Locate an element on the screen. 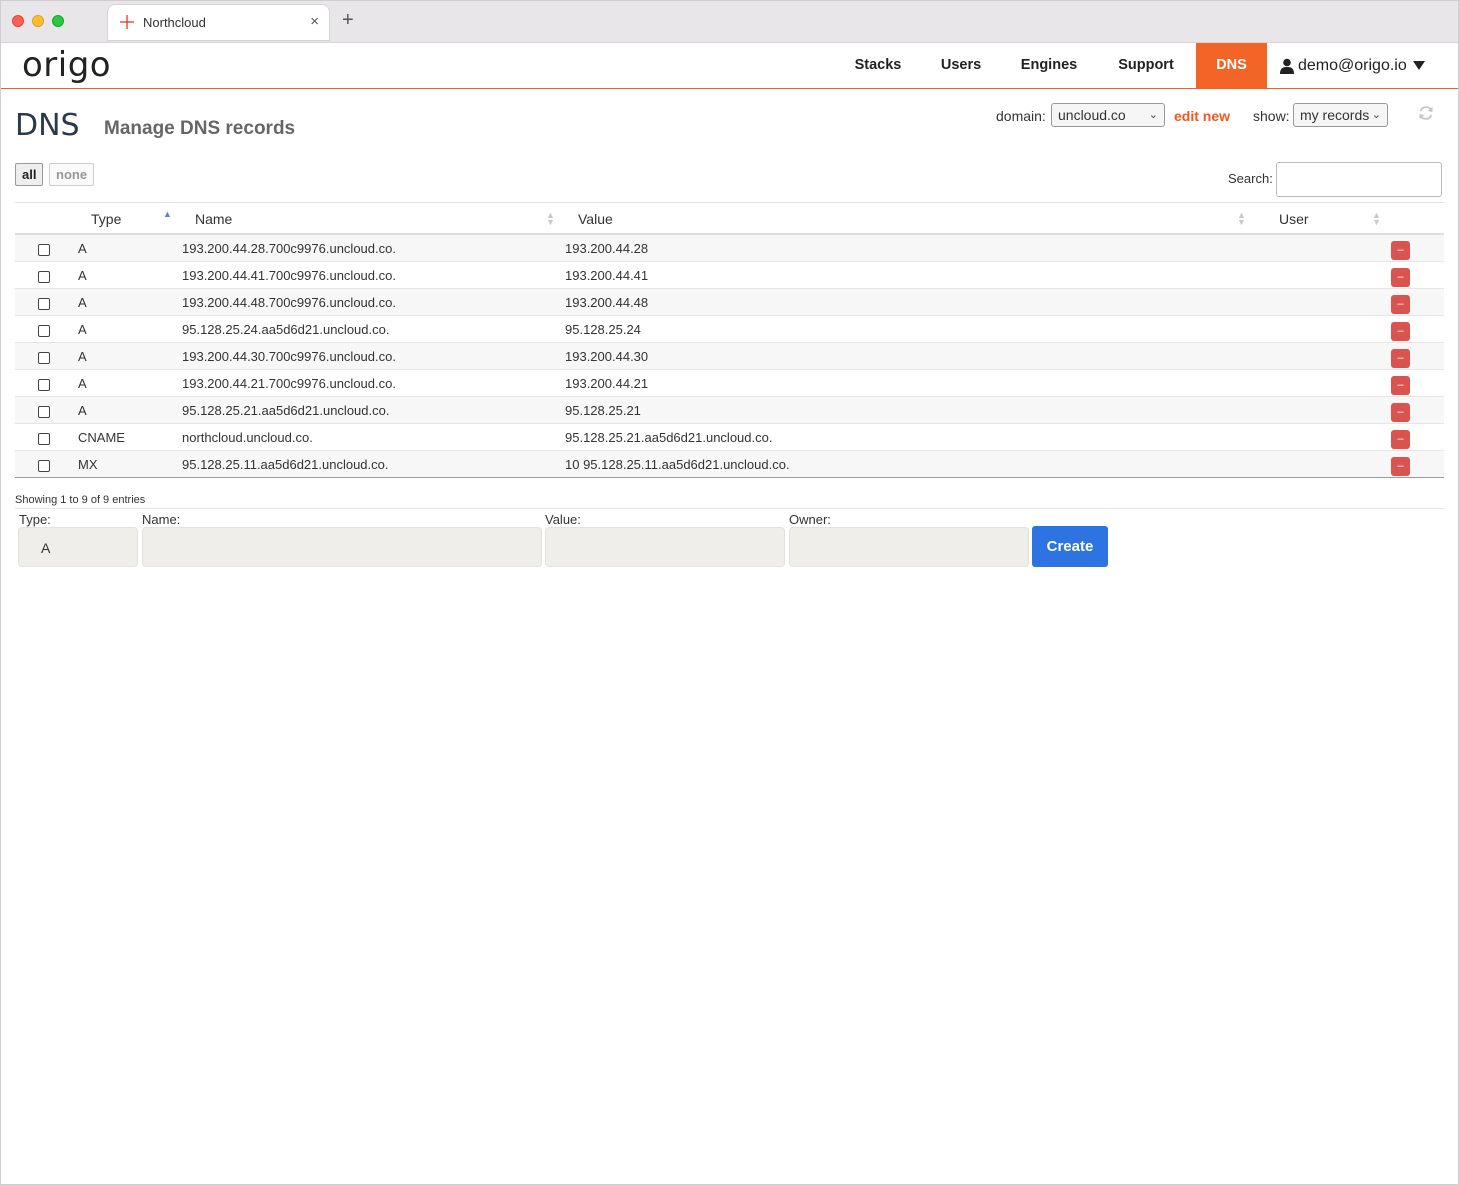  minimize-window-button is located at coordinates (38, 21).